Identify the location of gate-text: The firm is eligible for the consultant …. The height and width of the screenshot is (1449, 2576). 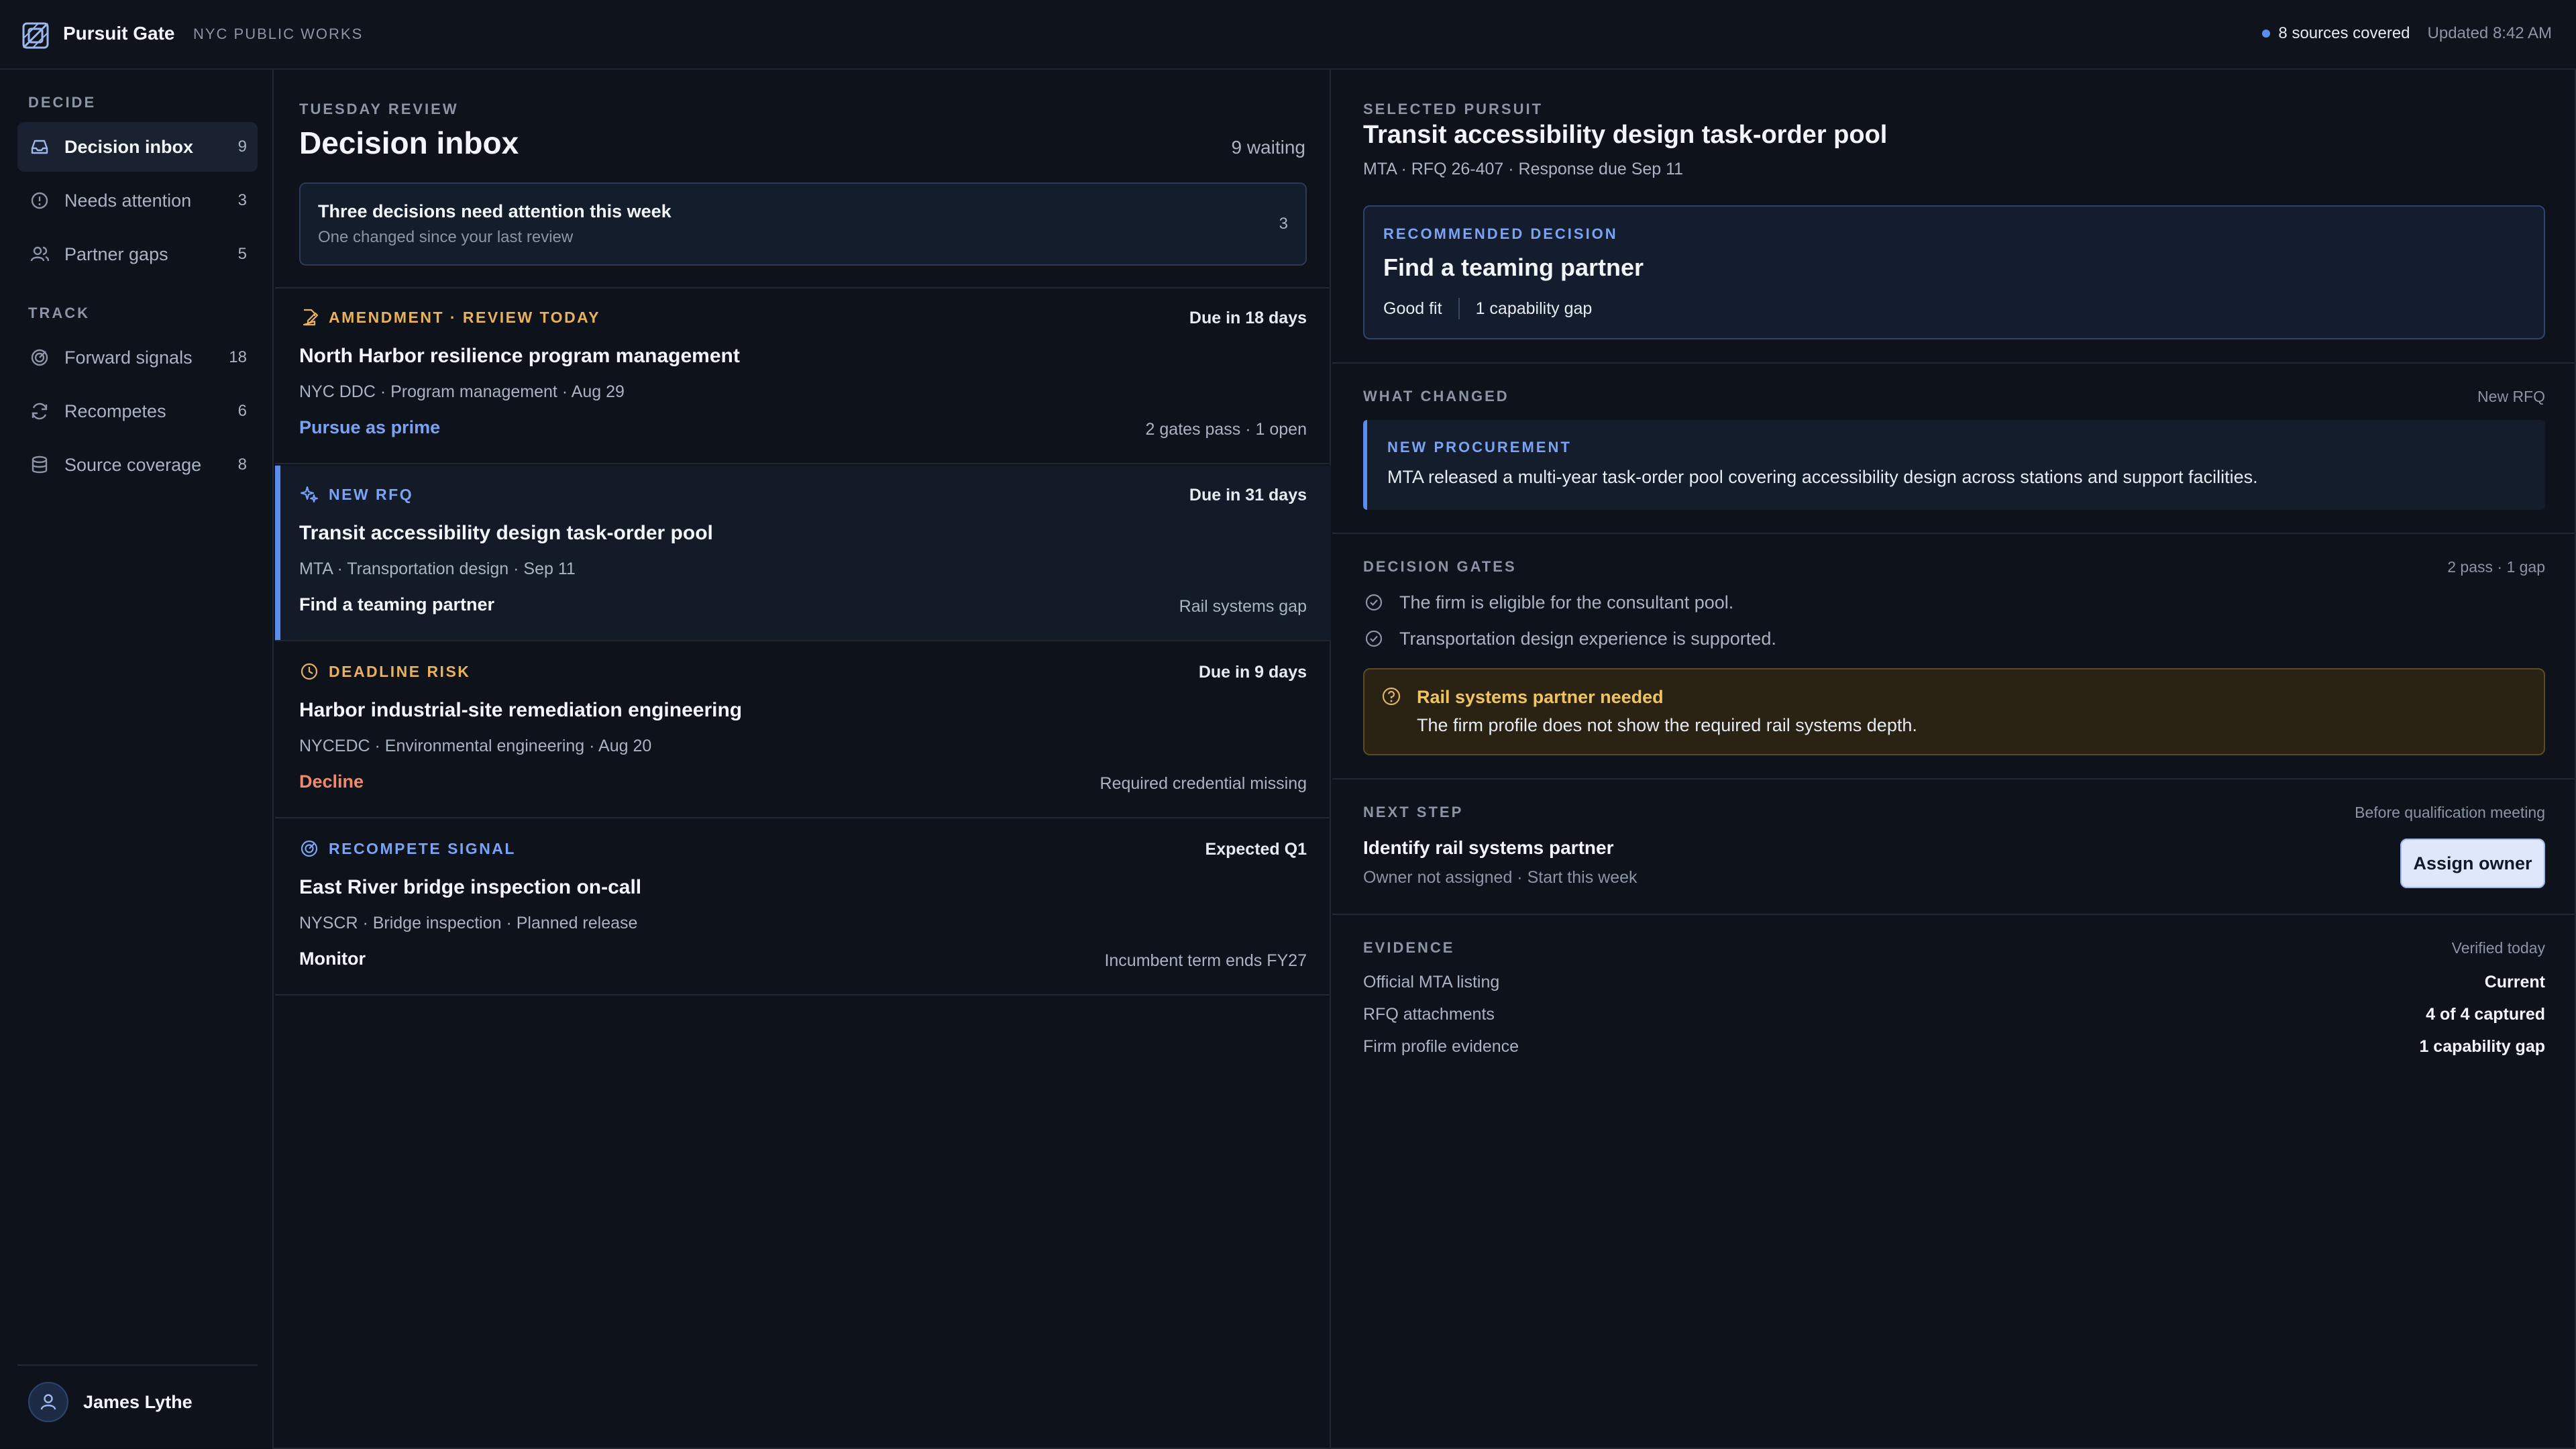
(1566, 602).